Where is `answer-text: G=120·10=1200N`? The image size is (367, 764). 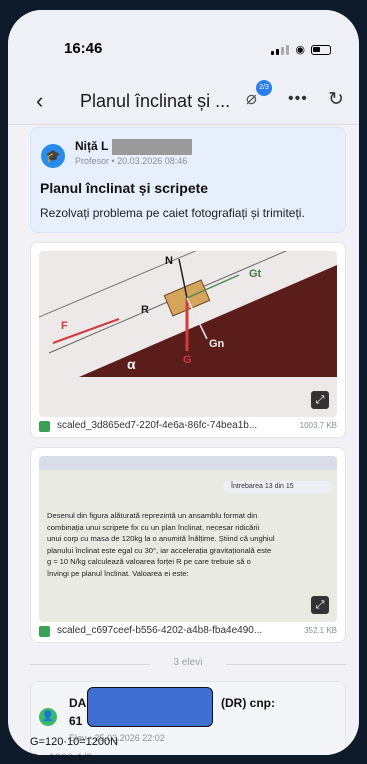 answer-text: G=120·10=1200N is located at coordinates (74, 742).